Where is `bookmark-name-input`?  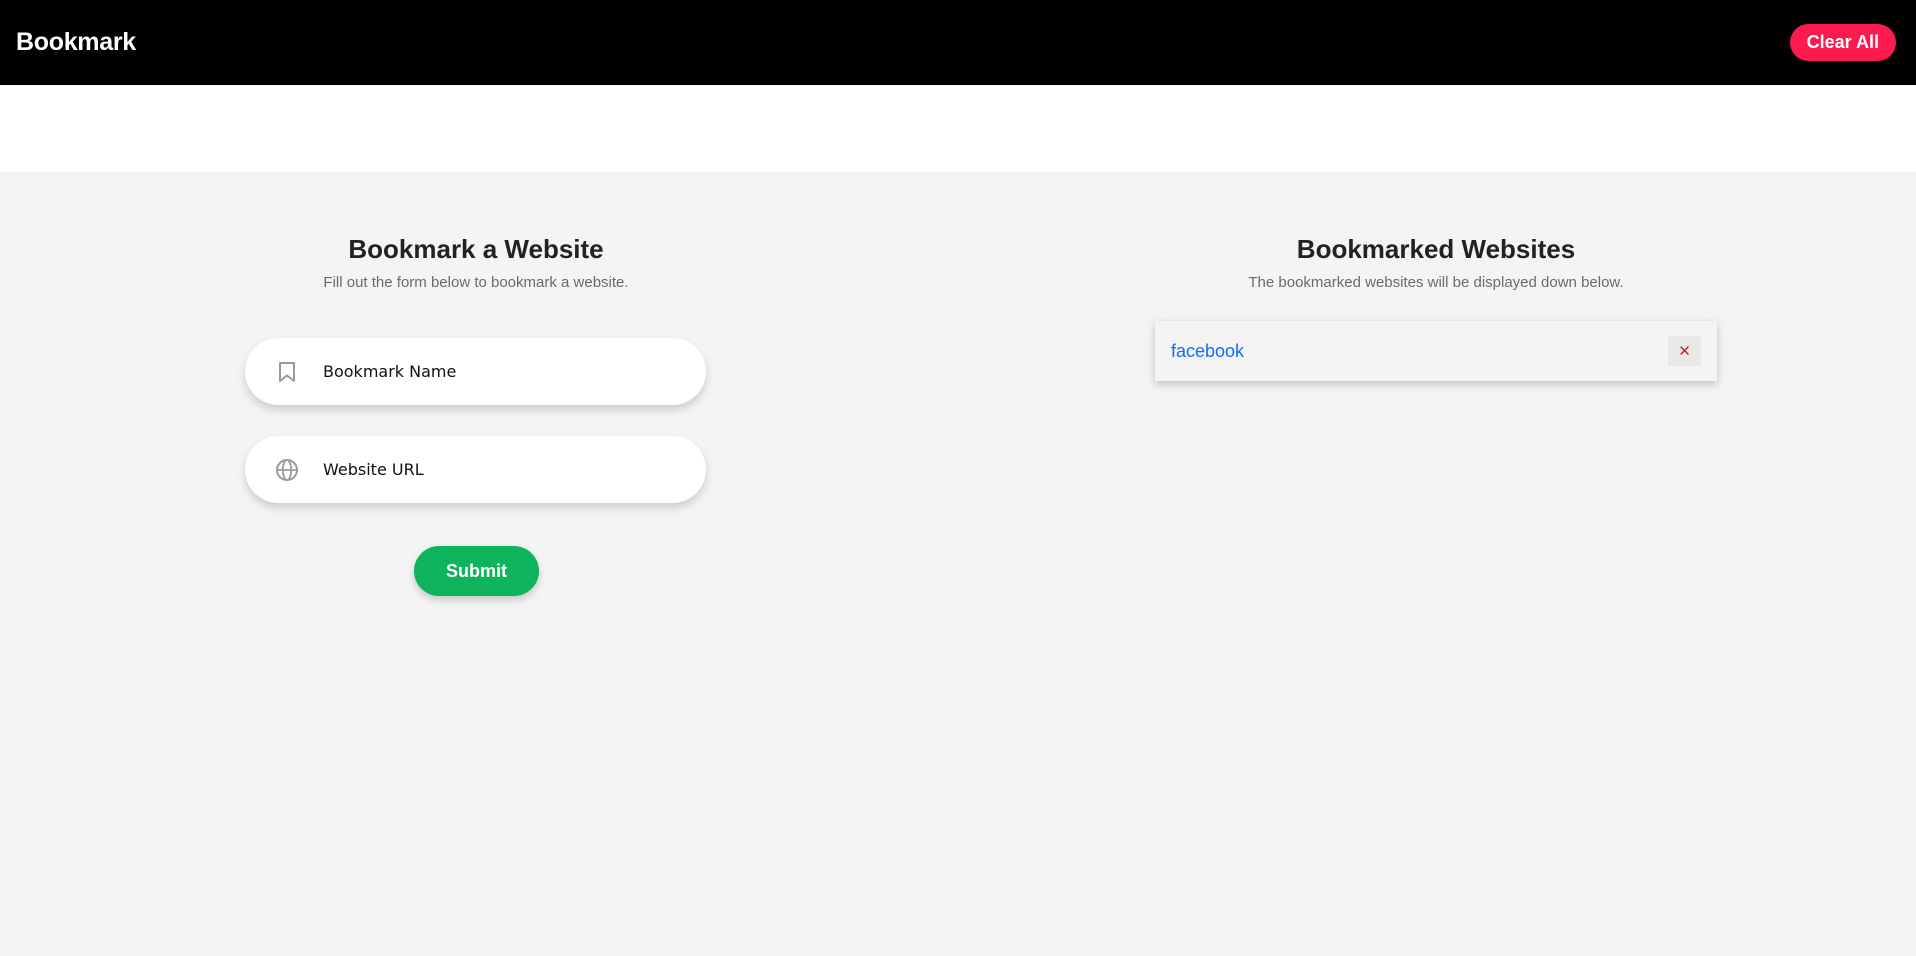 bookmark-name-input is located at coordinates (488, 371).